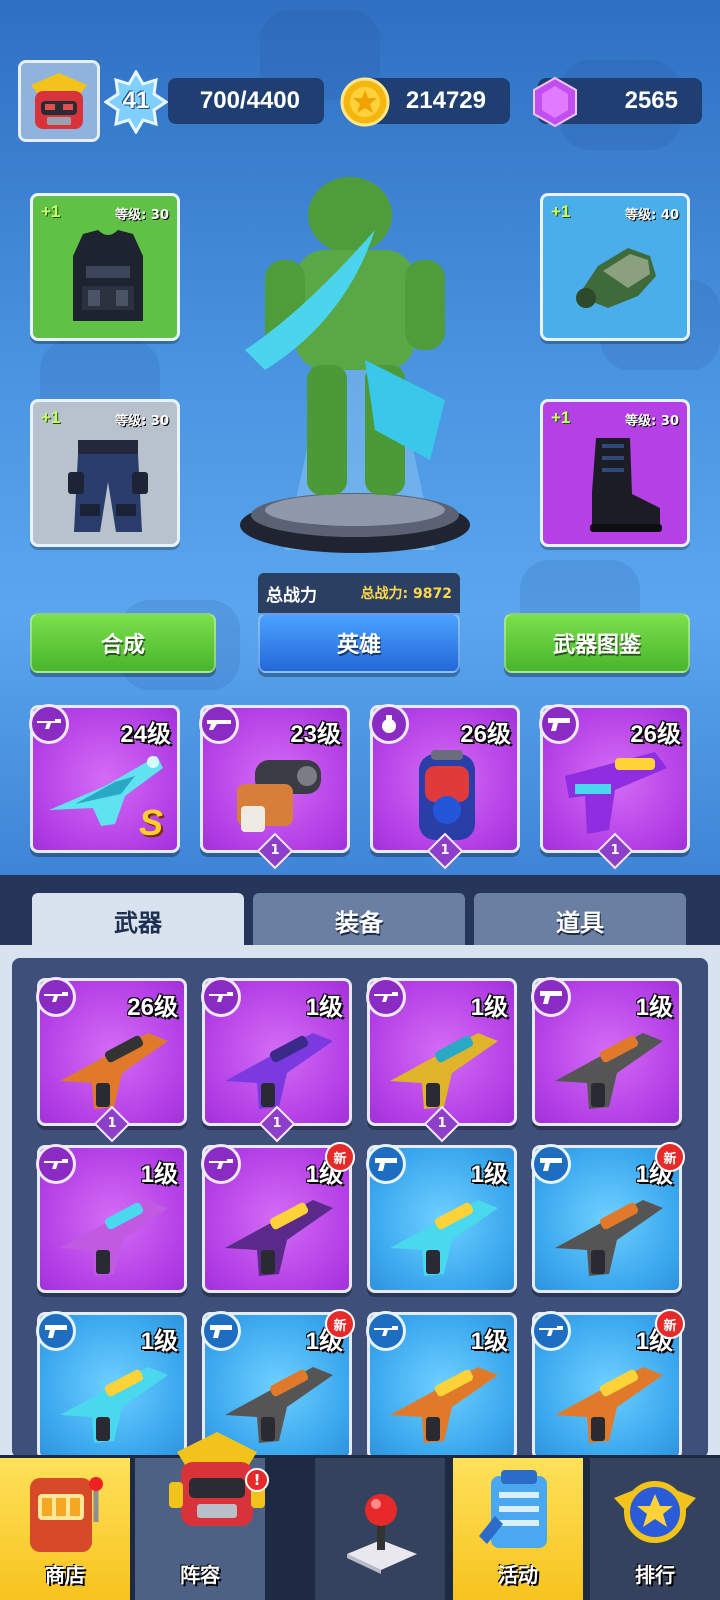 The height and width of the screenshot is (1600, 720). Describe the element at coordinates (596, 645) in the screenshot. I see `weapon-guide-label: 武器图鉴` at that location.